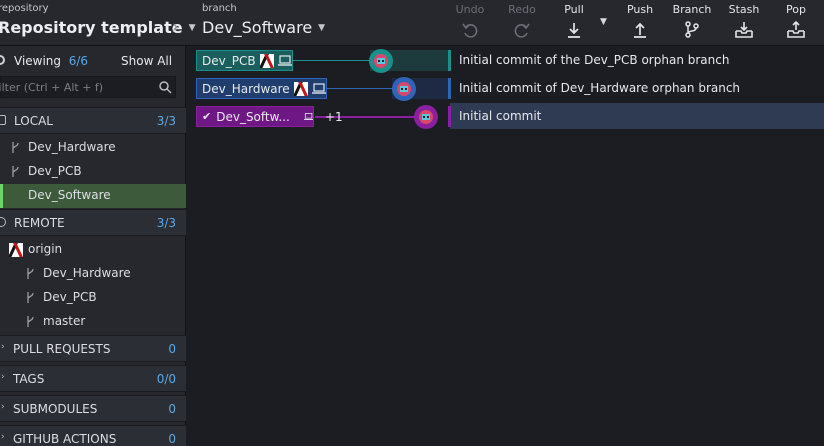 This screenshot has width=824, height=446. What do you see at coordinates (603, 22) in the screenshot?
I see `pull-options-caret-icon: ▼` at bounding box center [603, 22].